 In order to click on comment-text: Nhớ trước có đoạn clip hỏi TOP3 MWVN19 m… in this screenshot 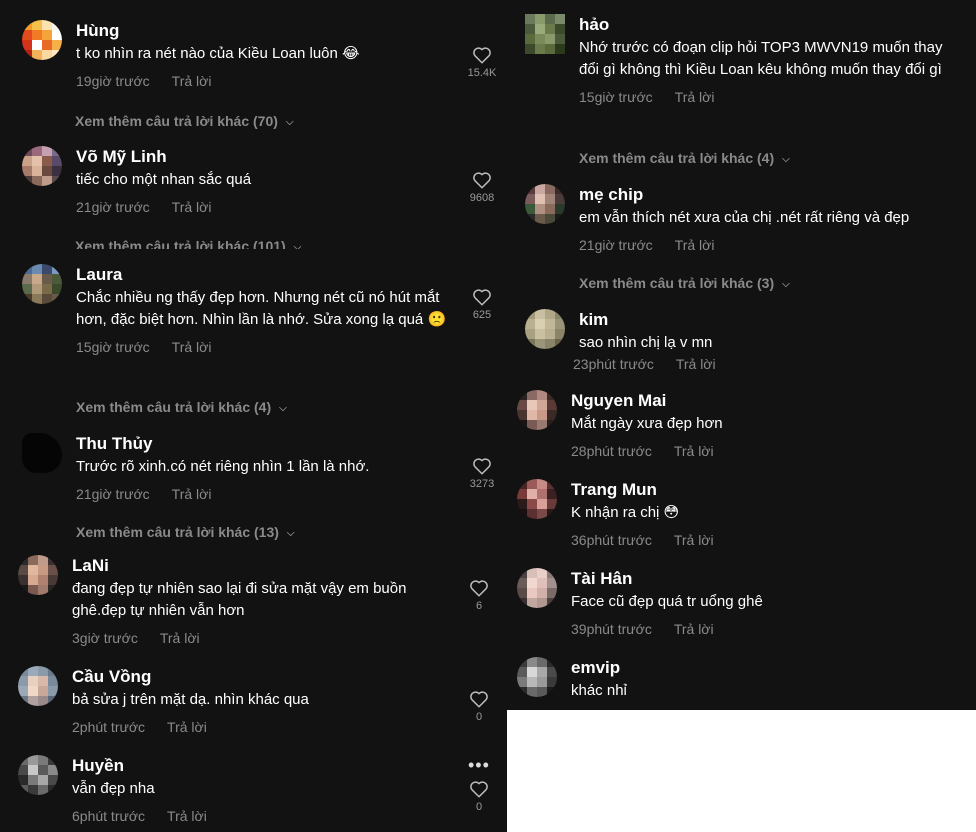, I will do `click(761, 58)`.